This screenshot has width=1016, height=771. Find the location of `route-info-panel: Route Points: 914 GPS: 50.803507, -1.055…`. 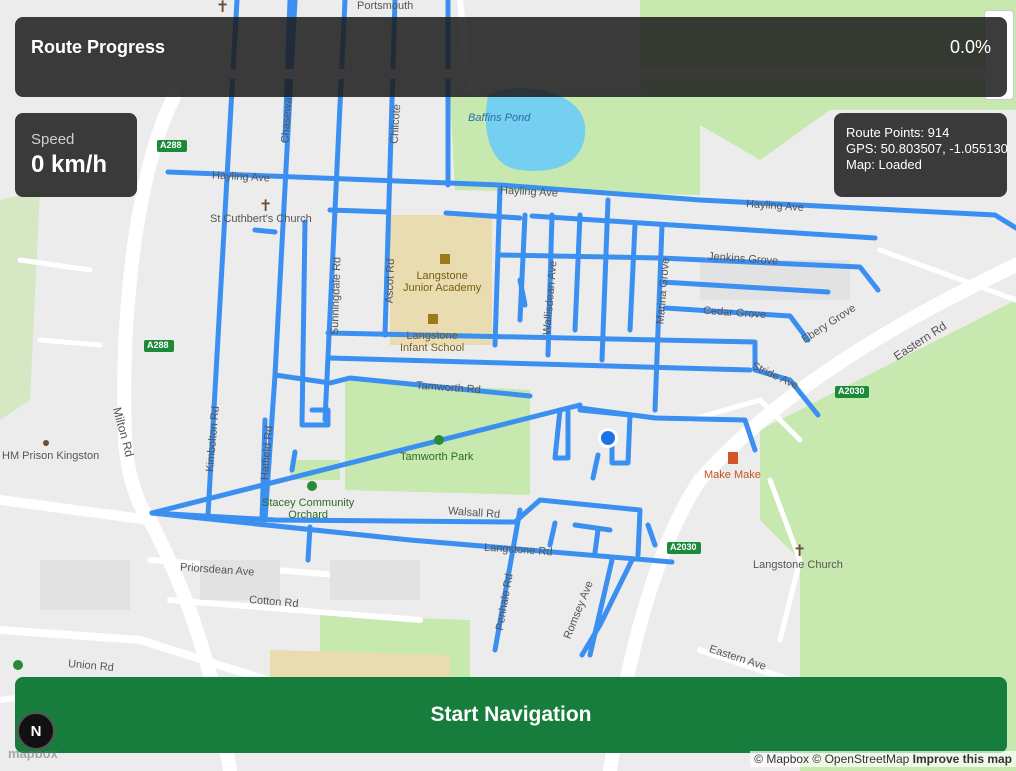

route-info-panel: Route Points: 914 GPS: 50.803507, -1.055… is located at coordinates (921, 155).